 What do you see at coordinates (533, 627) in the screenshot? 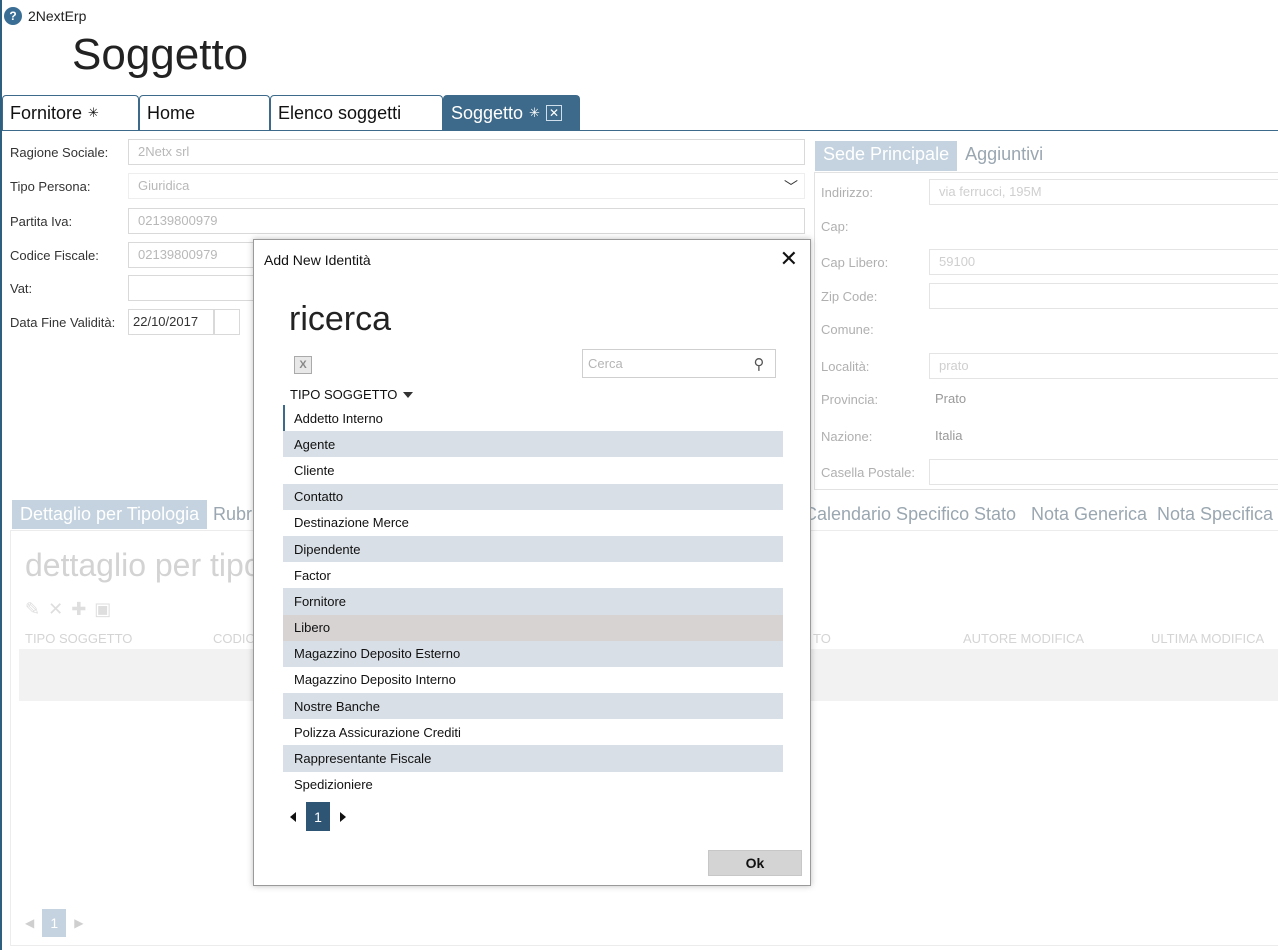
I see `list-item-hovered: Libero` at bounding box center [533, 627].